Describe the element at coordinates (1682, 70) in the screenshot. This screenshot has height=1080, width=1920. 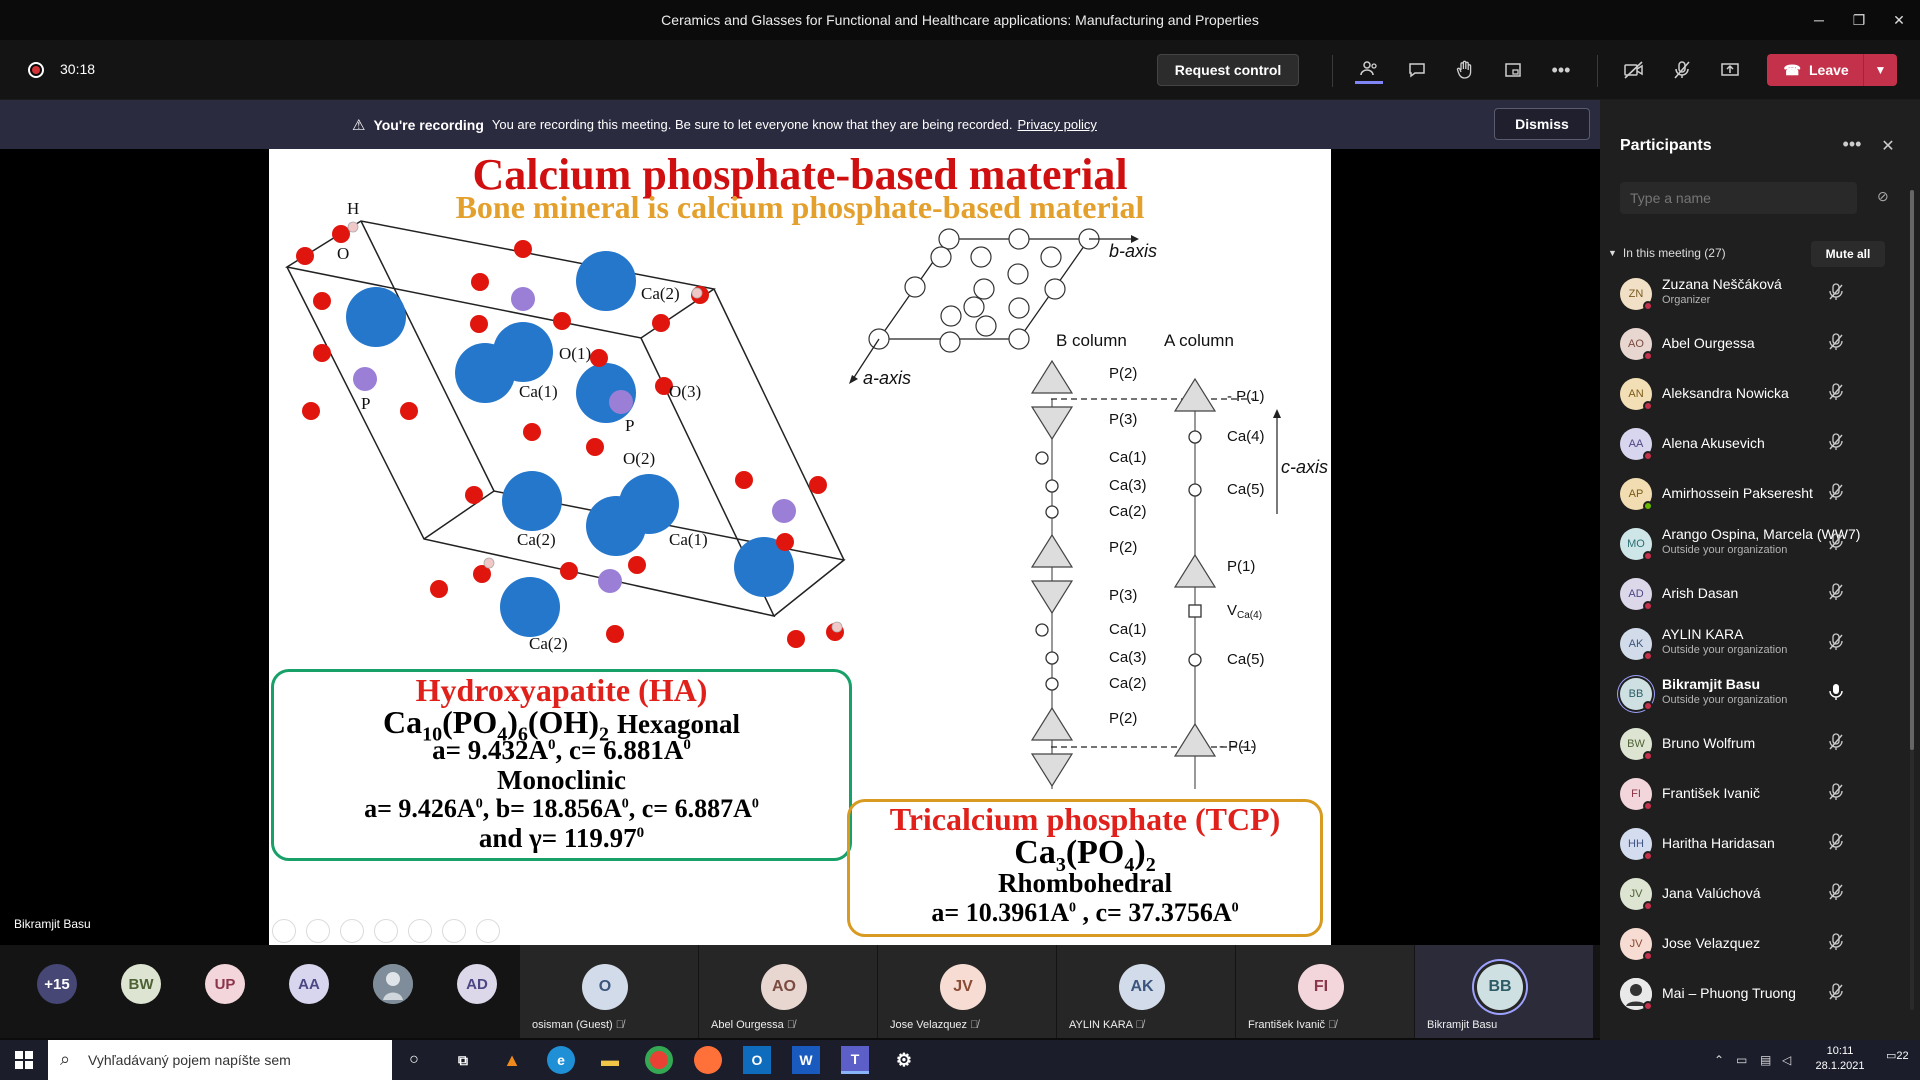
I see `mic-off-icon` at that location.